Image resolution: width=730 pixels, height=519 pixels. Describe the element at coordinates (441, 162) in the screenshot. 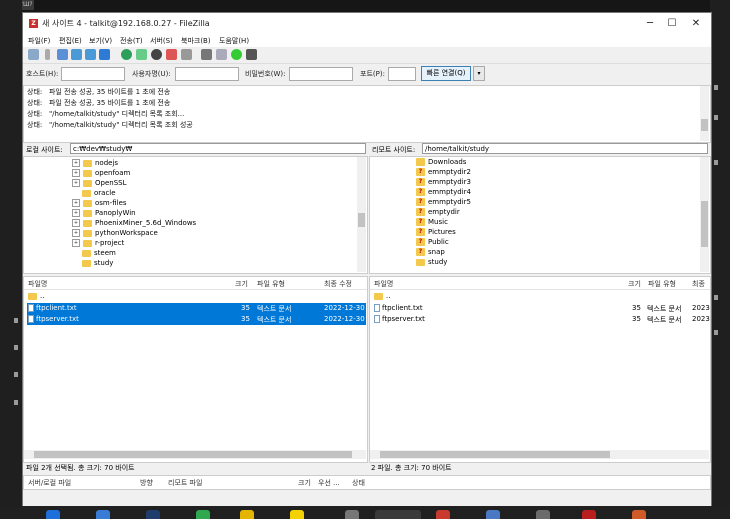

I see `tree-item: Downloads` at that location.